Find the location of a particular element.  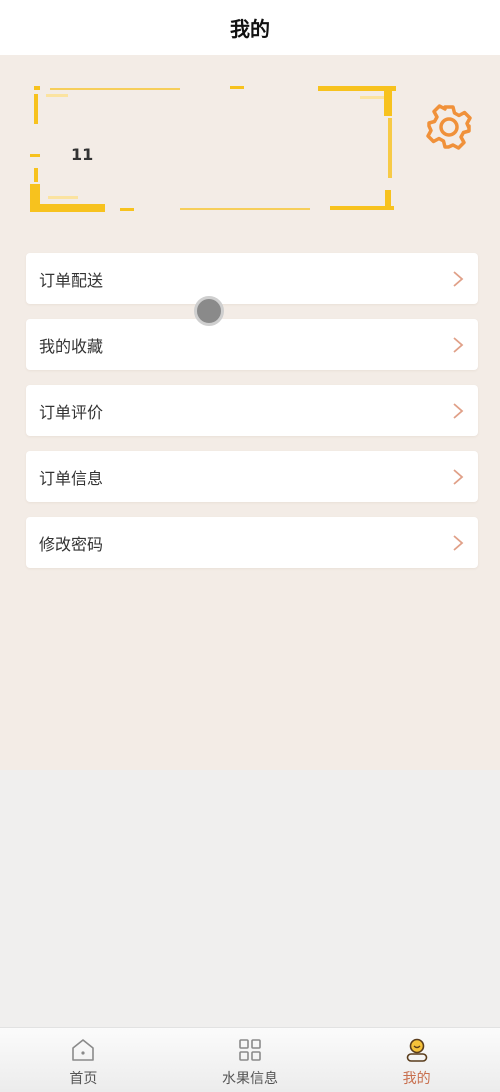

menu-item-label: 我的收藏 is located at coordinates (71, 346).